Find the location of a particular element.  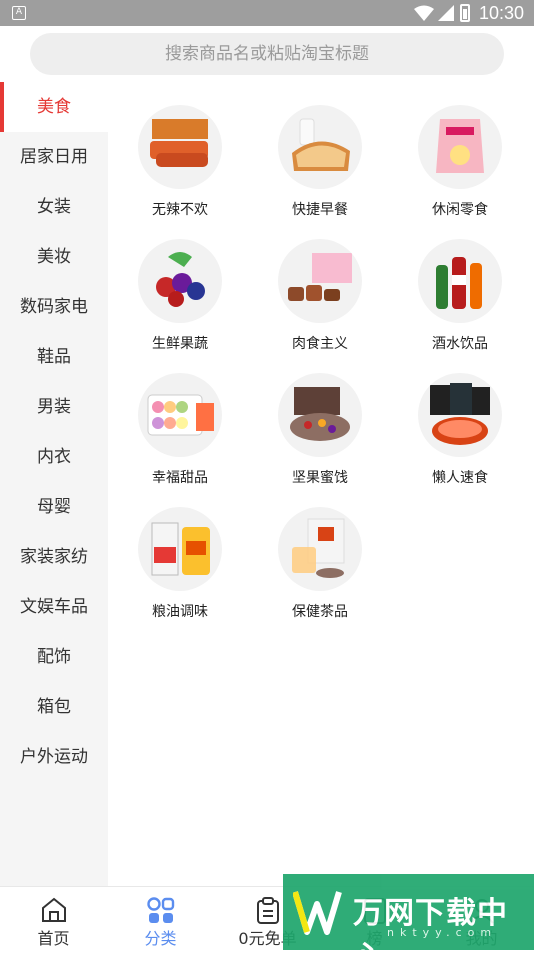

category-desserts: 幸福甜品 is located at coordinates (180, 430).